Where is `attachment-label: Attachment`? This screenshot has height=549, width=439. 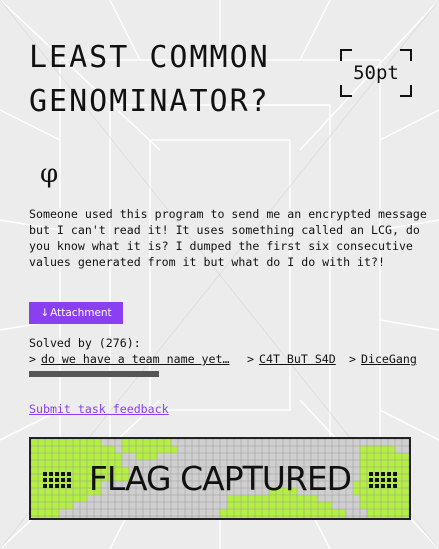
attachment-label: Attachment is located at coordinates (81, 313).